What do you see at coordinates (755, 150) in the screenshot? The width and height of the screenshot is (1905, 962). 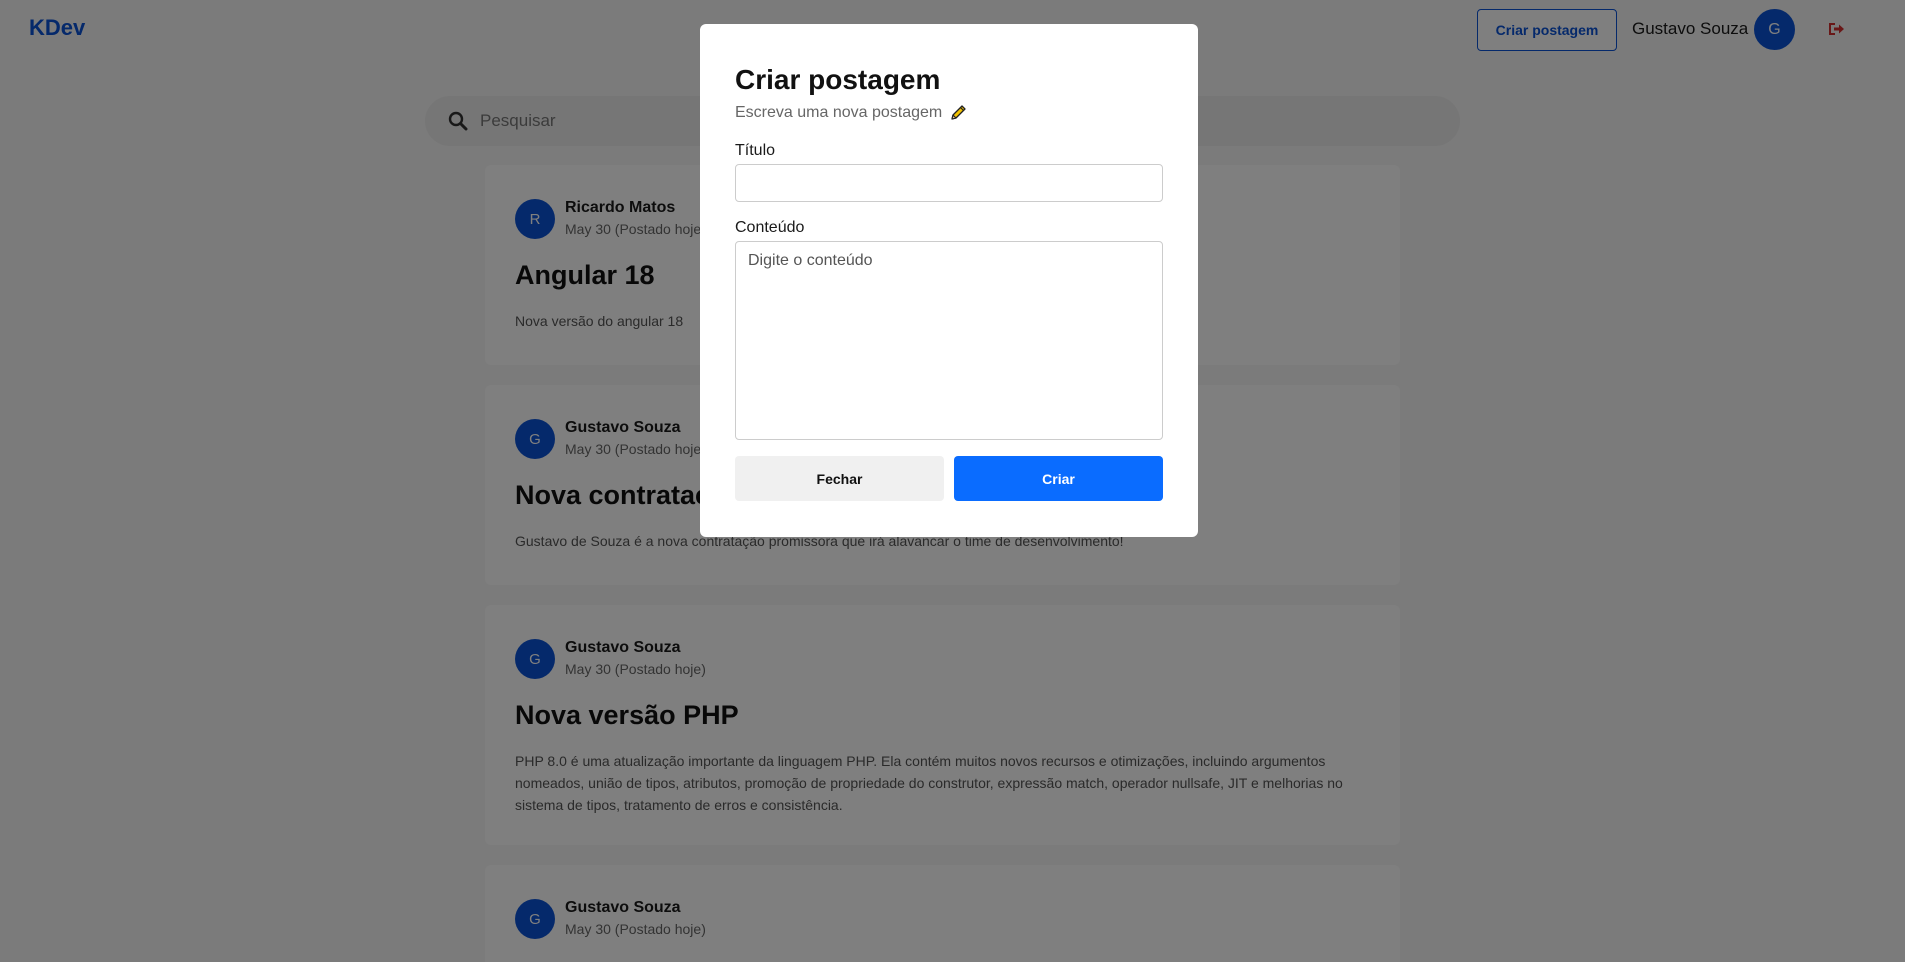 I see `title-label: Título` at bounding box center [755, 150].